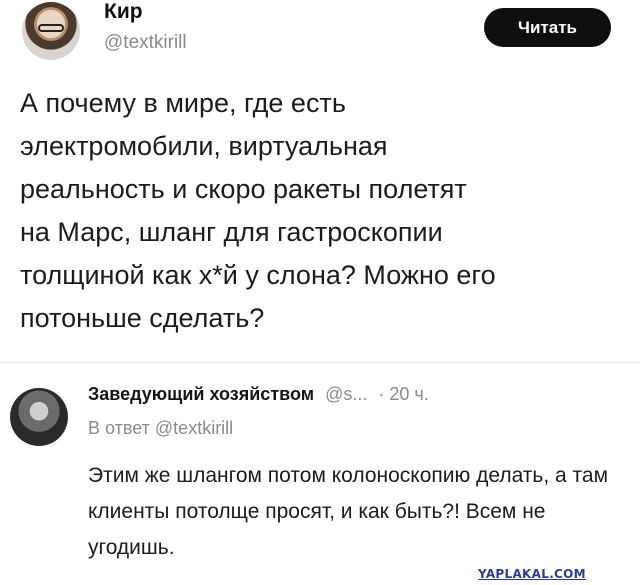 The width and height of the screenshot is (640, 585). I want to click on divider, so click(320, 362).